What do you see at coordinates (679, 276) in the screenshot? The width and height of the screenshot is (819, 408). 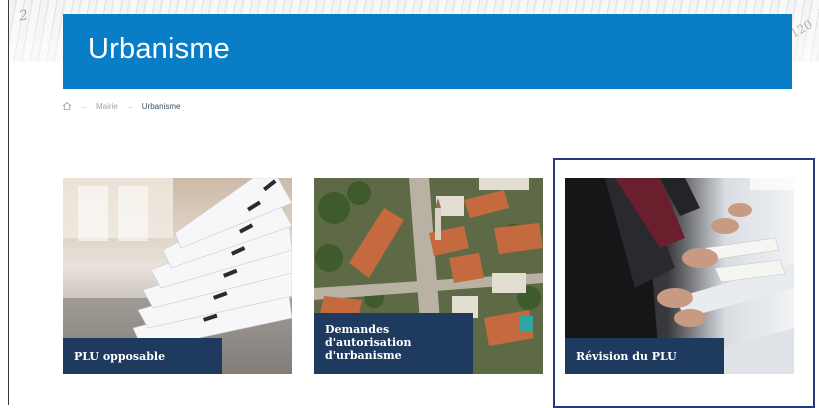 I see `card-revision-plu: Révision du PLU` at bounding box center [679, 276].